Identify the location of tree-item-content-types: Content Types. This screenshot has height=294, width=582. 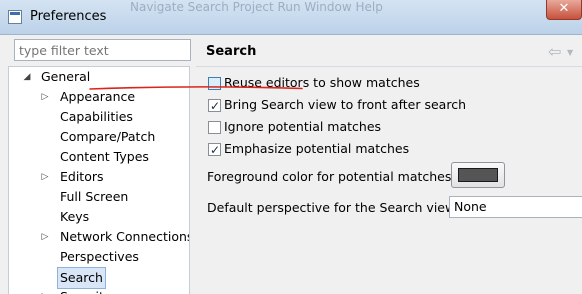
(99, 157).